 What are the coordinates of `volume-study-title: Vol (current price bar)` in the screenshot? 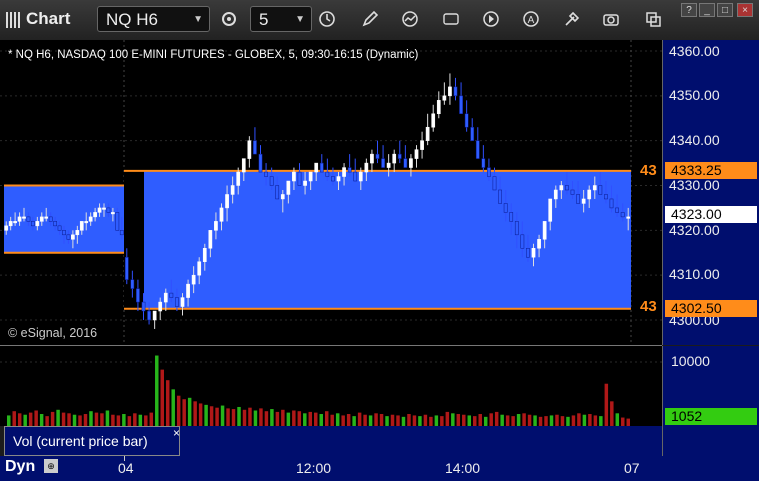 It's located at (80, 441).